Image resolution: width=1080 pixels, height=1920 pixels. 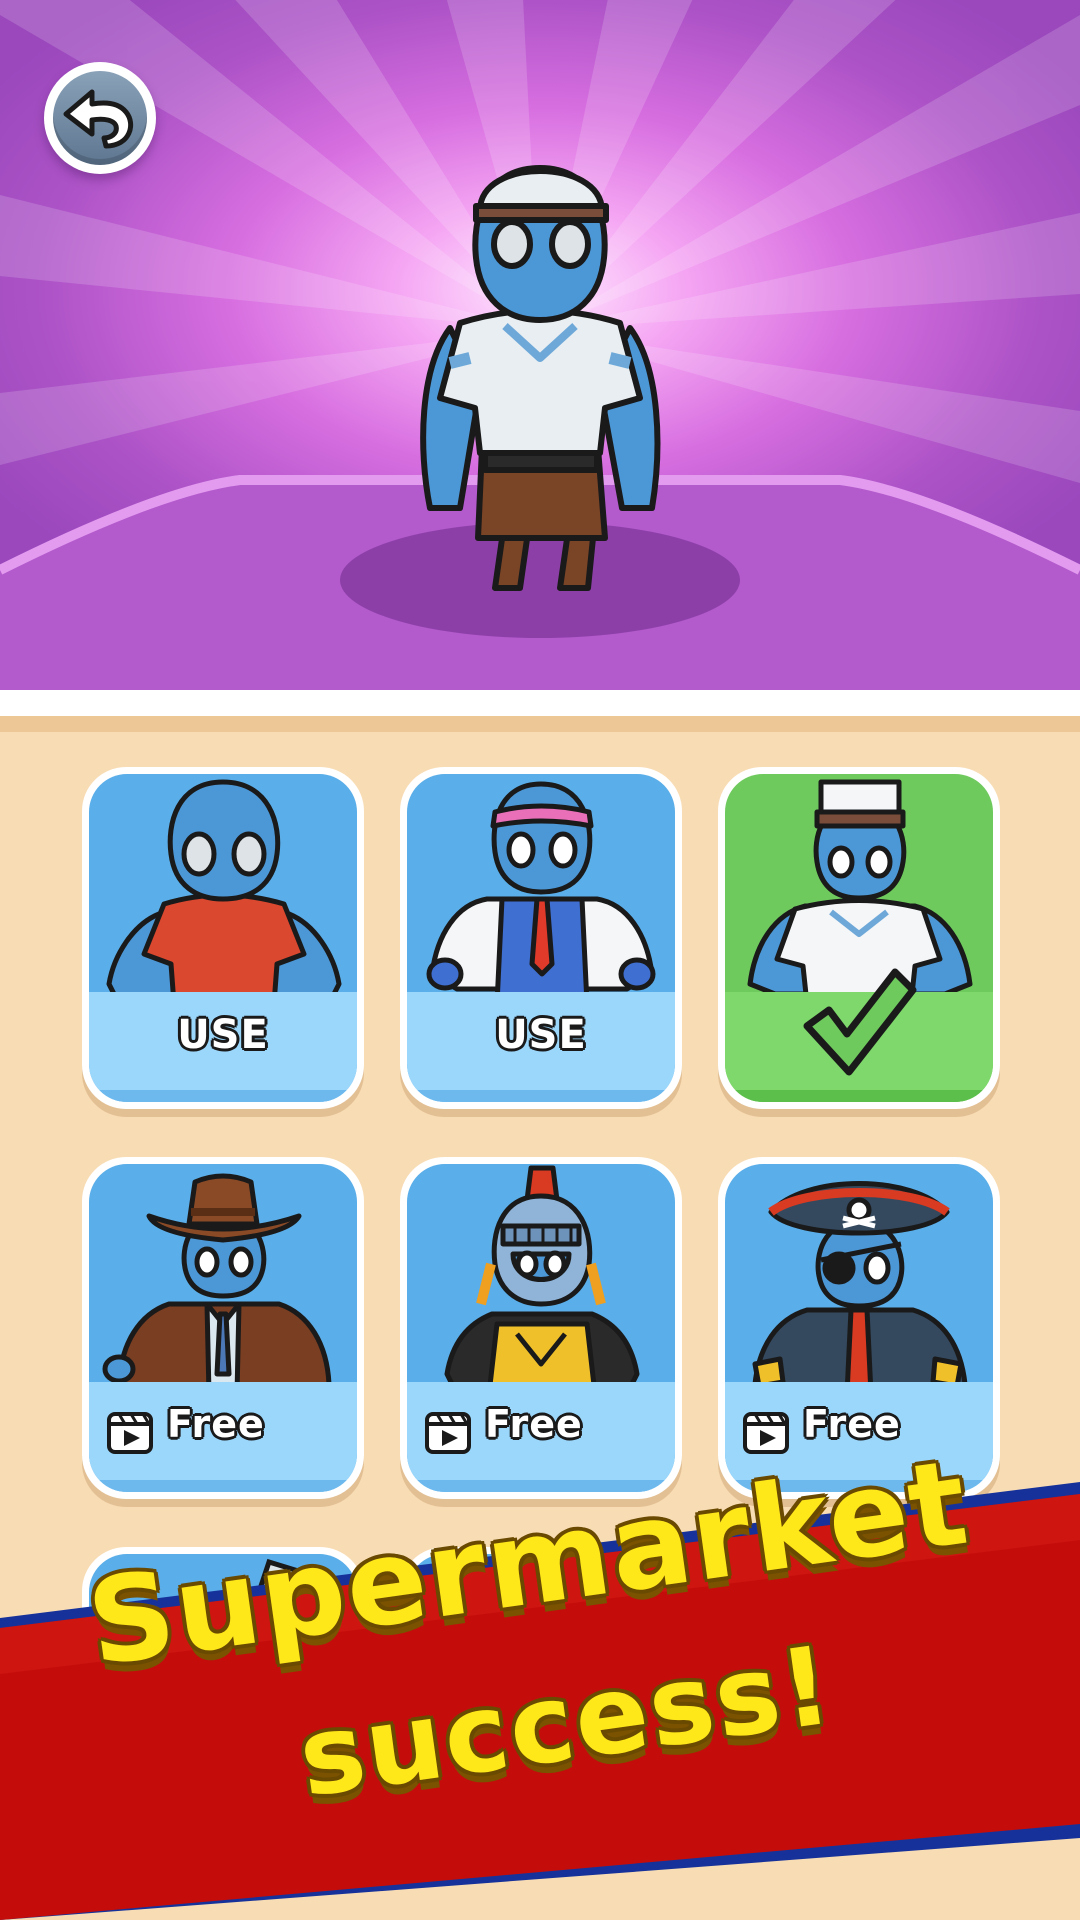 What do you see at coordinates (859, 938) in the screenshot?
I see `skin-card-cashier-selected` at bounding box center [859, 938].